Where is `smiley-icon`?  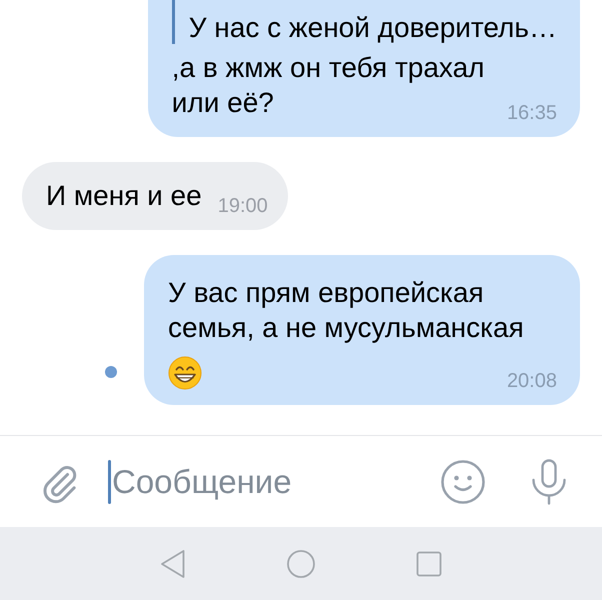
smiley-icon is located at coordinates (463, 482).